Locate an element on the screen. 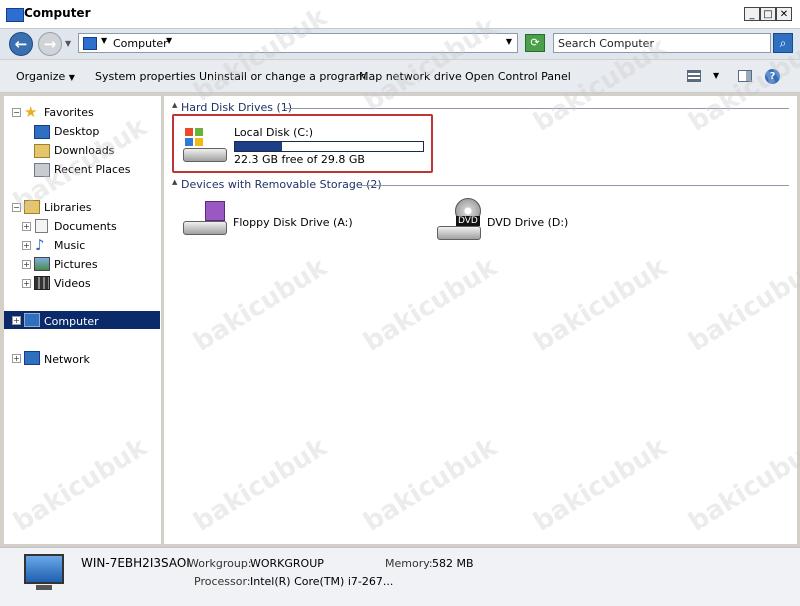  dvd-drive-icon is located at coordinates (459, 233).